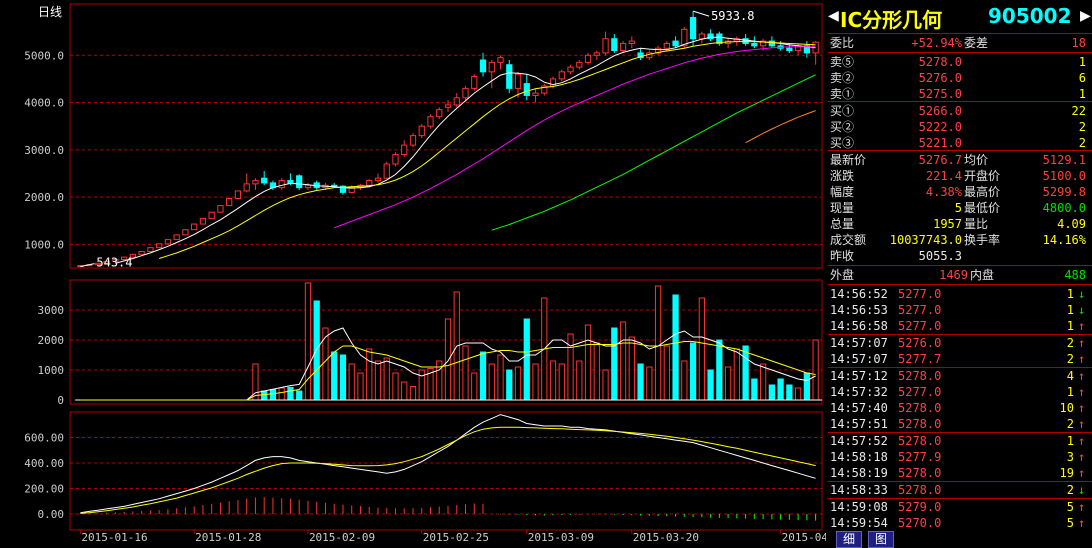 The image size is (1092, 548). I want to click on tick-time: 14:57:52, so click(859, 441).